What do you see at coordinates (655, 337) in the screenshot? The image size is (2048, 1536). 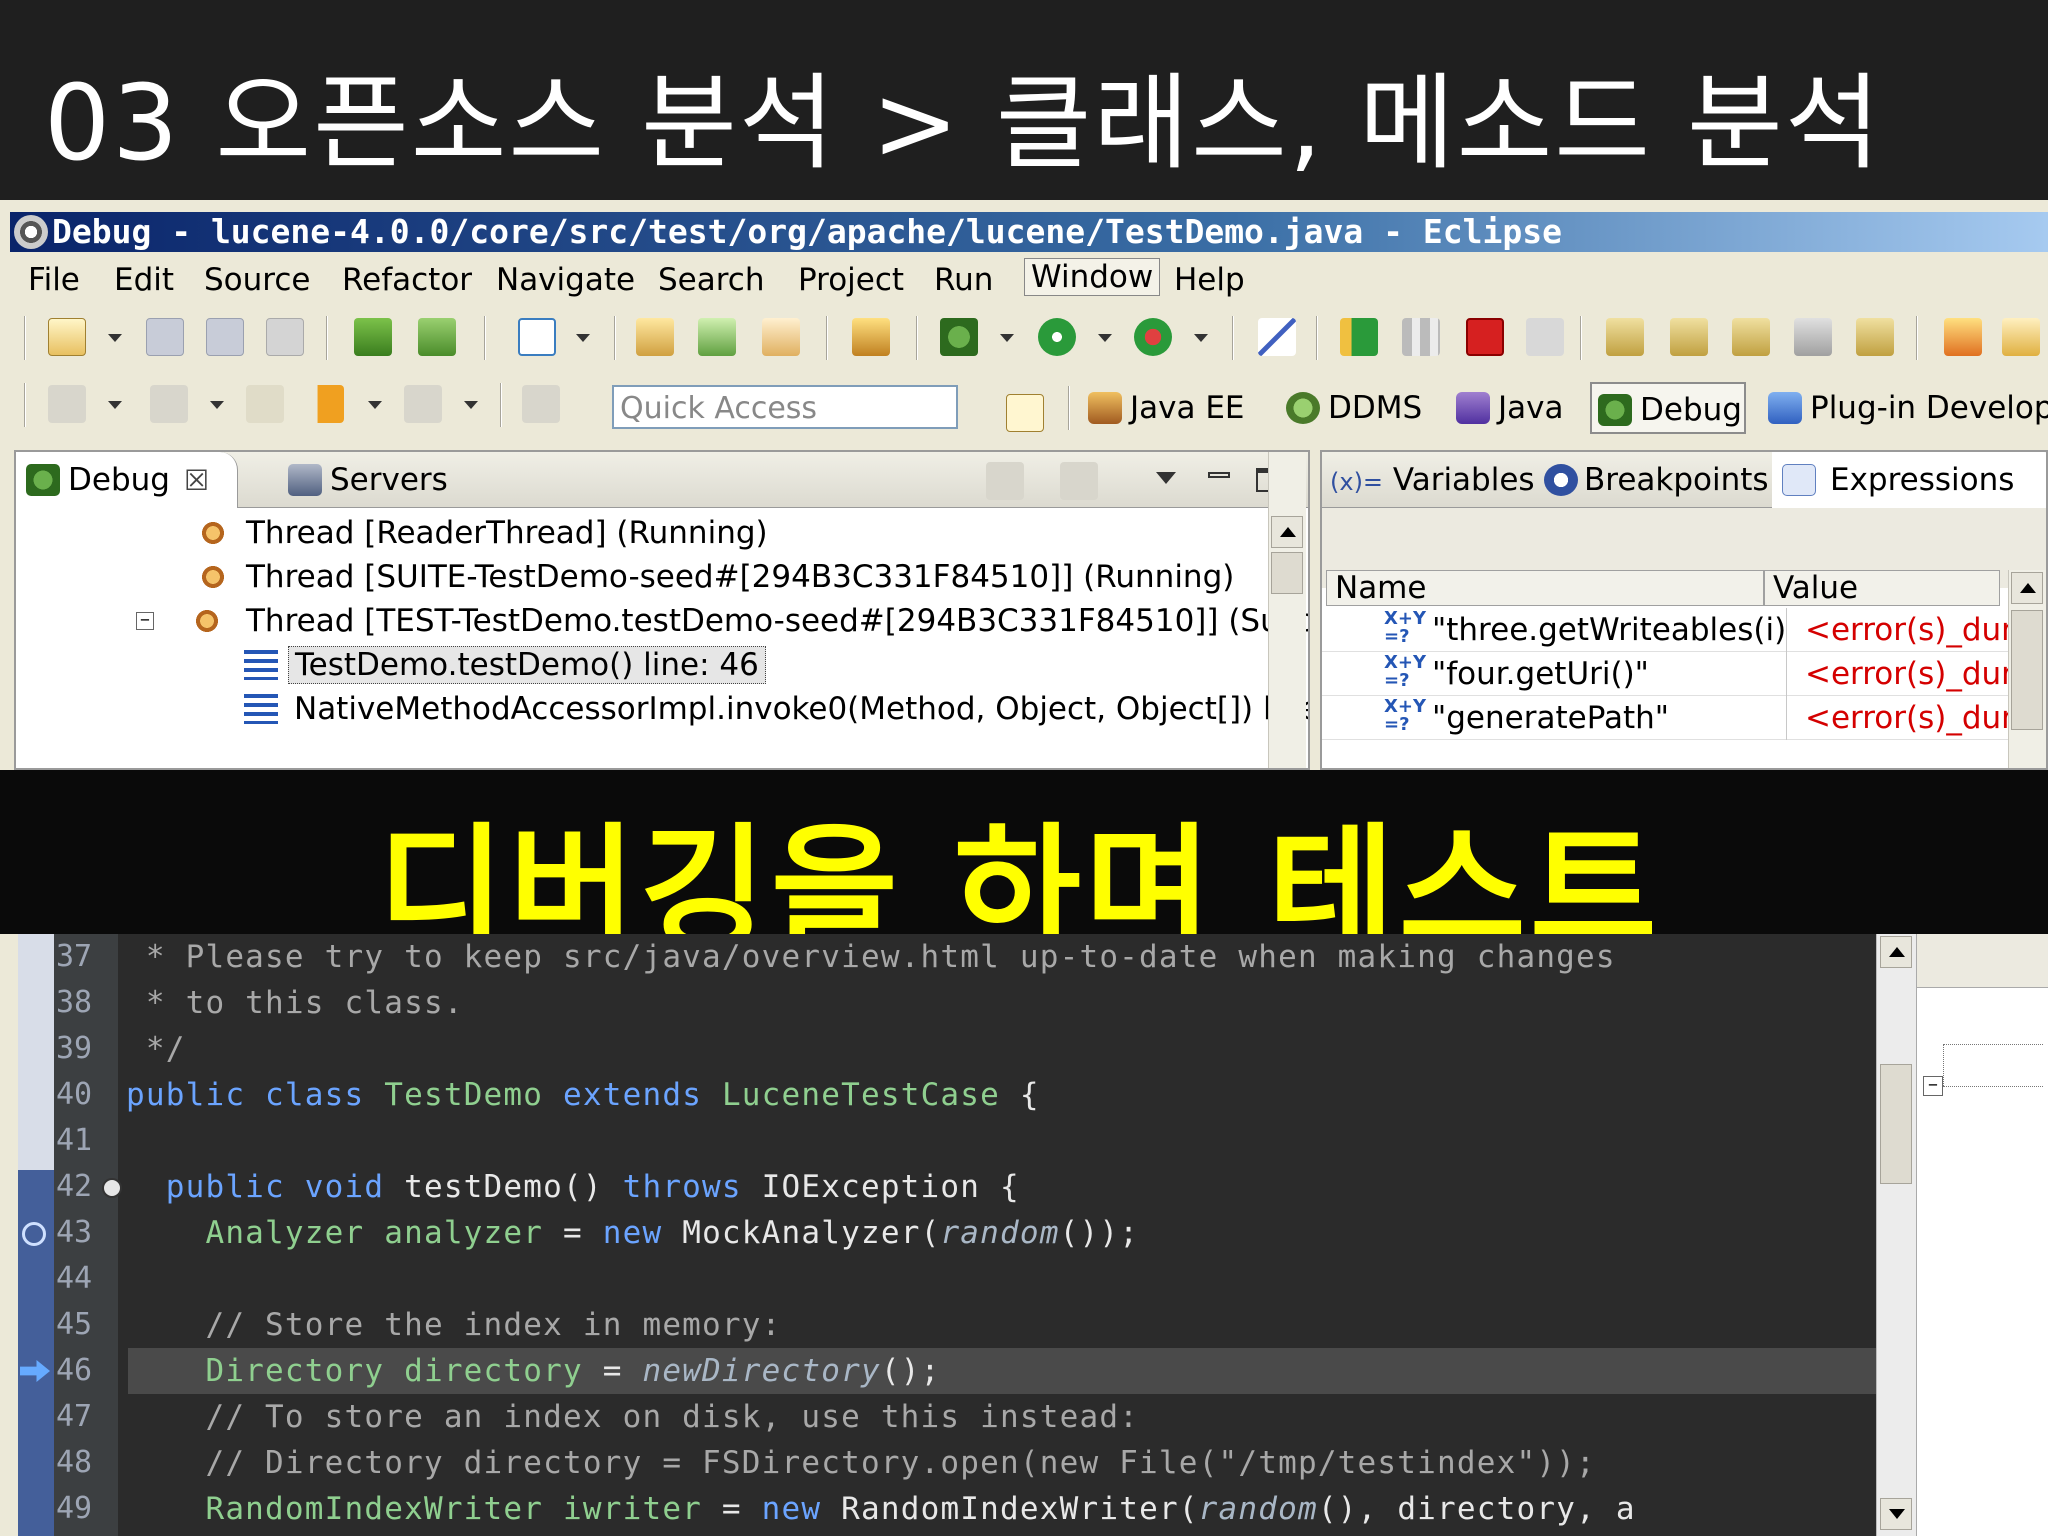 I see `open-type-icon` at bounding box center [655, 337].